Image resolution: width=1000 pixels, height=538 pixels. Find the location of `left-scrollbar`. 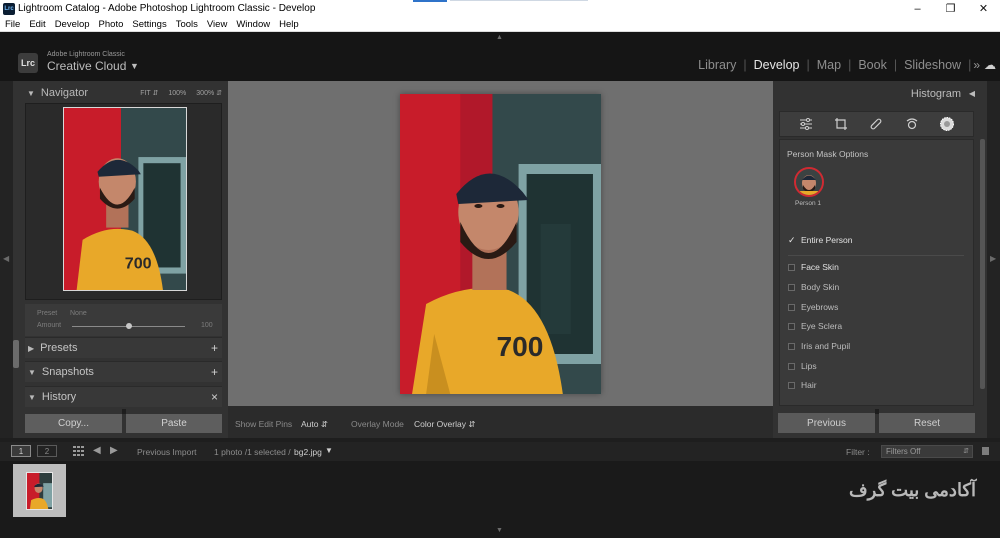

left-scrollbar is located at coordinates (16, 354).